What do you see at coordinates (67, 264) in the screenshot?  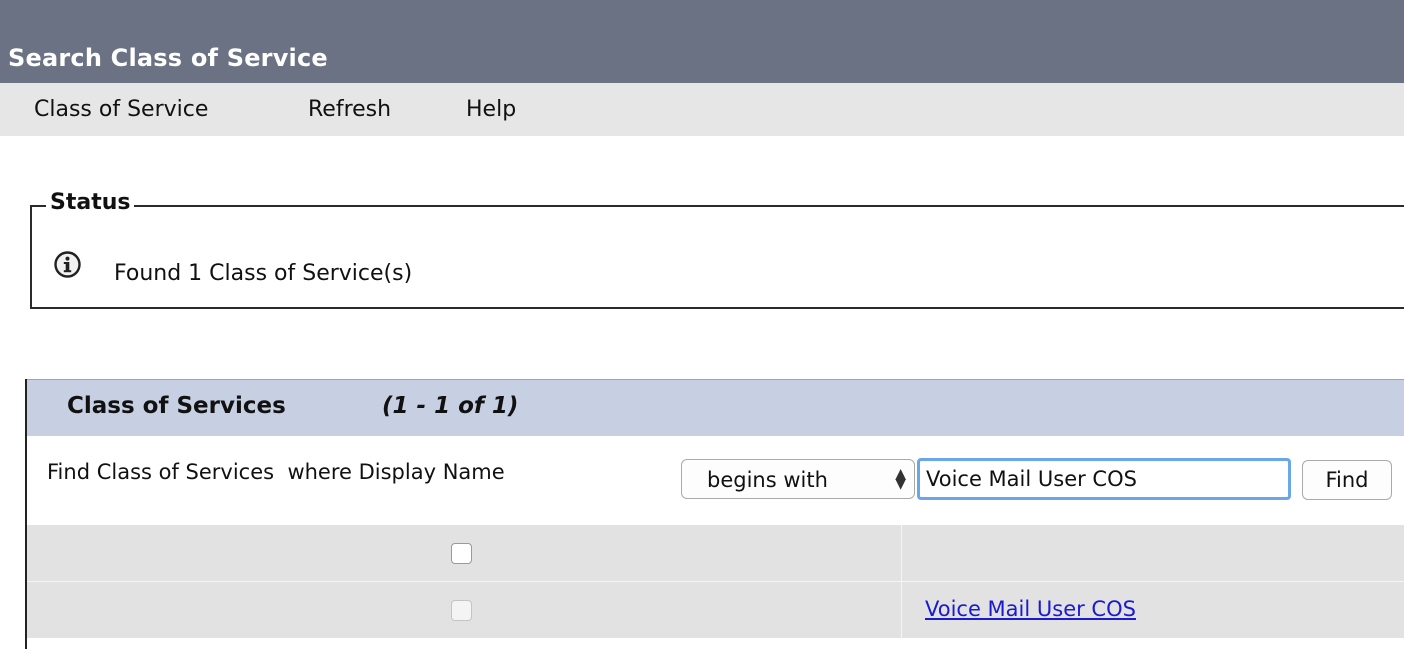 I see `info-icon` at bounding box center [67, 264].